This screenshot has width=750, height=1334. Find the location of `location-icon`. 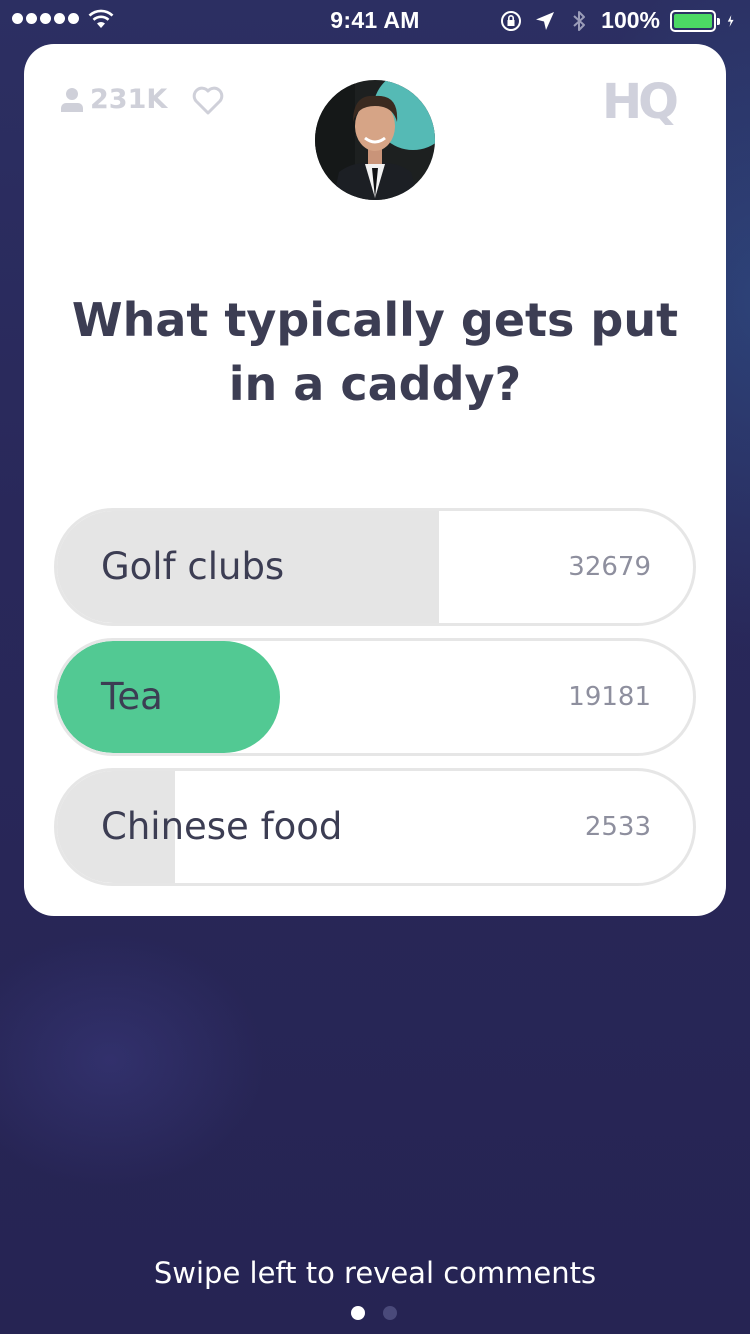

location-icon is located at coordinates (545, 20).